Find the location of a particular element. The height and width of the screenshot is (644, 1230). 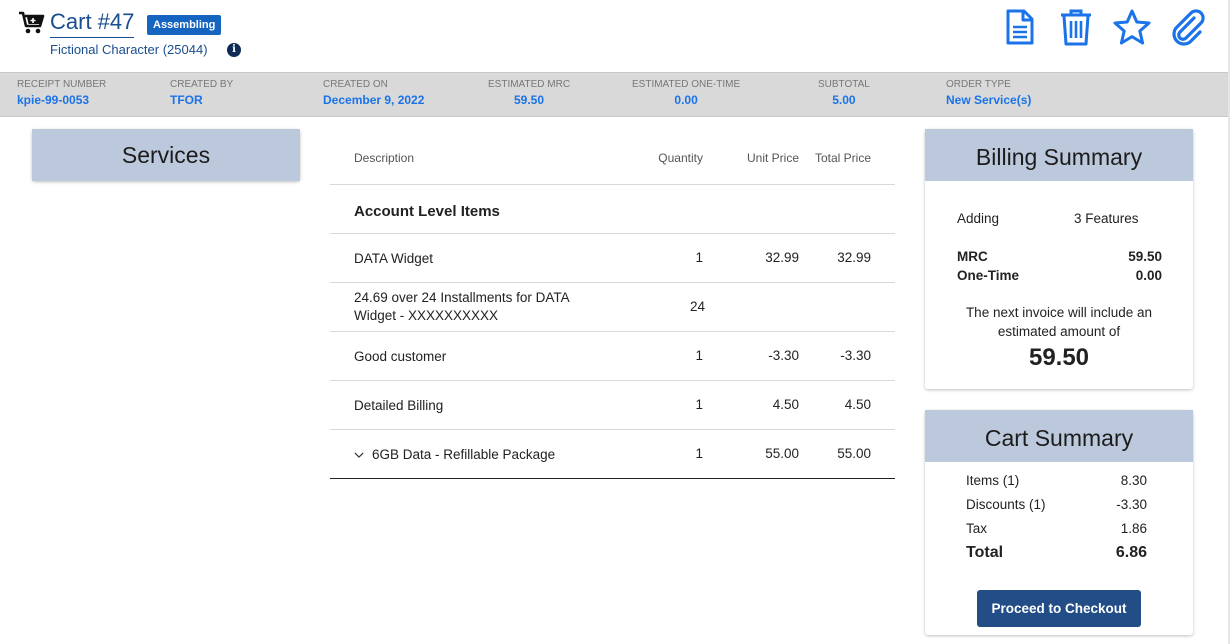

adding-label: Adding is located at coordinates (978, 218).